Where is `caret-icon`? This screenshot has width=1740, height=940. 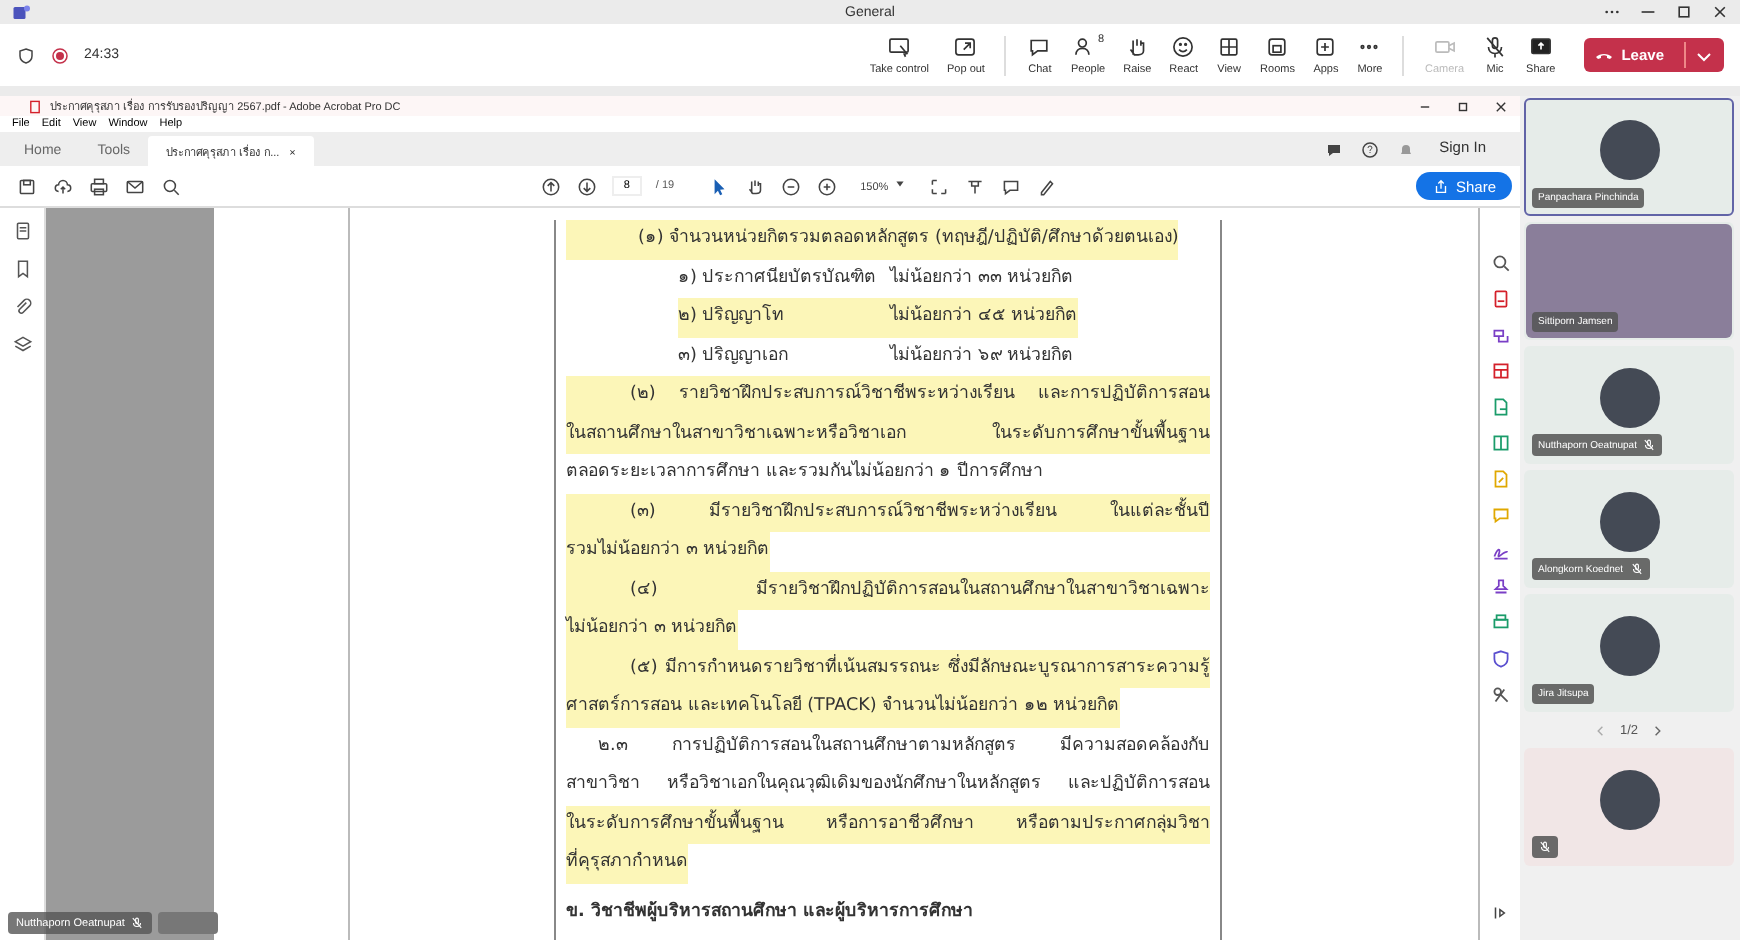
caret-icon is located at coordinates (900, 184).